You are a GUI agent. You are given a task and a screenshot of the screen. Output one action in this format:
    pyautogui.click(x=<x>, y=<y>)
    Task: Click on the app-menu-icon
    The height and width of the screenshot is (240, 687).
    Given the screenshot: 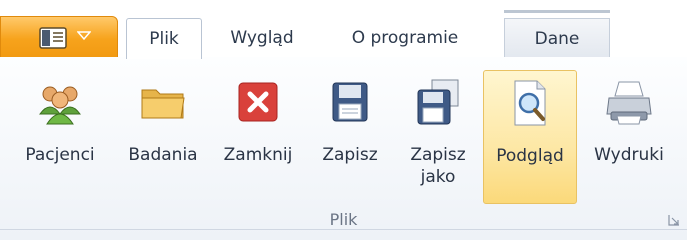 What is the action you would take?
    pyautogui.click(x=53, y=38)
    